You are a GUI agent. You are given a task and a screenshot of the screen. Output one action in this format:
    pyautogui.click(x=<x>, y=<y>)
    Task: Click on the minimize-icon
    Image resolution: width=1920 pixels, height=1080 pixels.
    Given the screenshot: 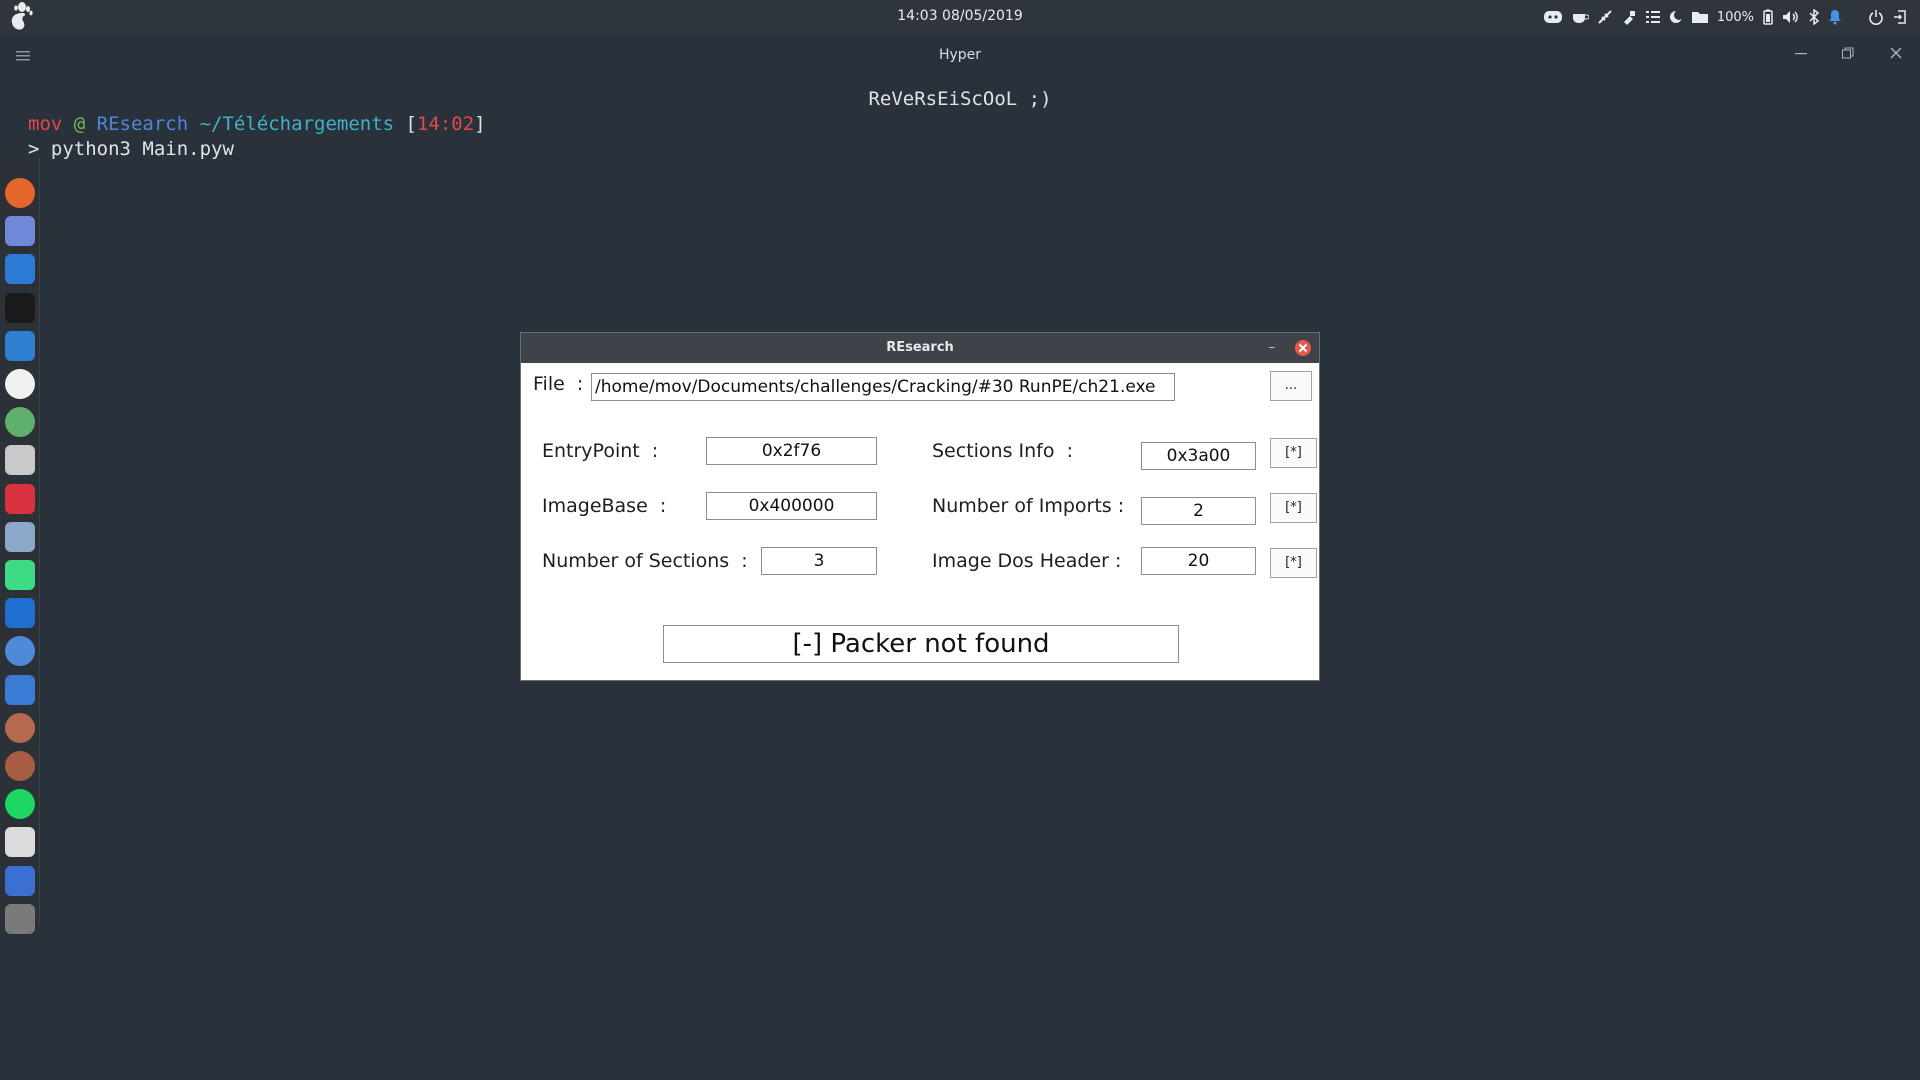 What is the action you would take?
    pyautogui.click(x=1801, y=54)
    